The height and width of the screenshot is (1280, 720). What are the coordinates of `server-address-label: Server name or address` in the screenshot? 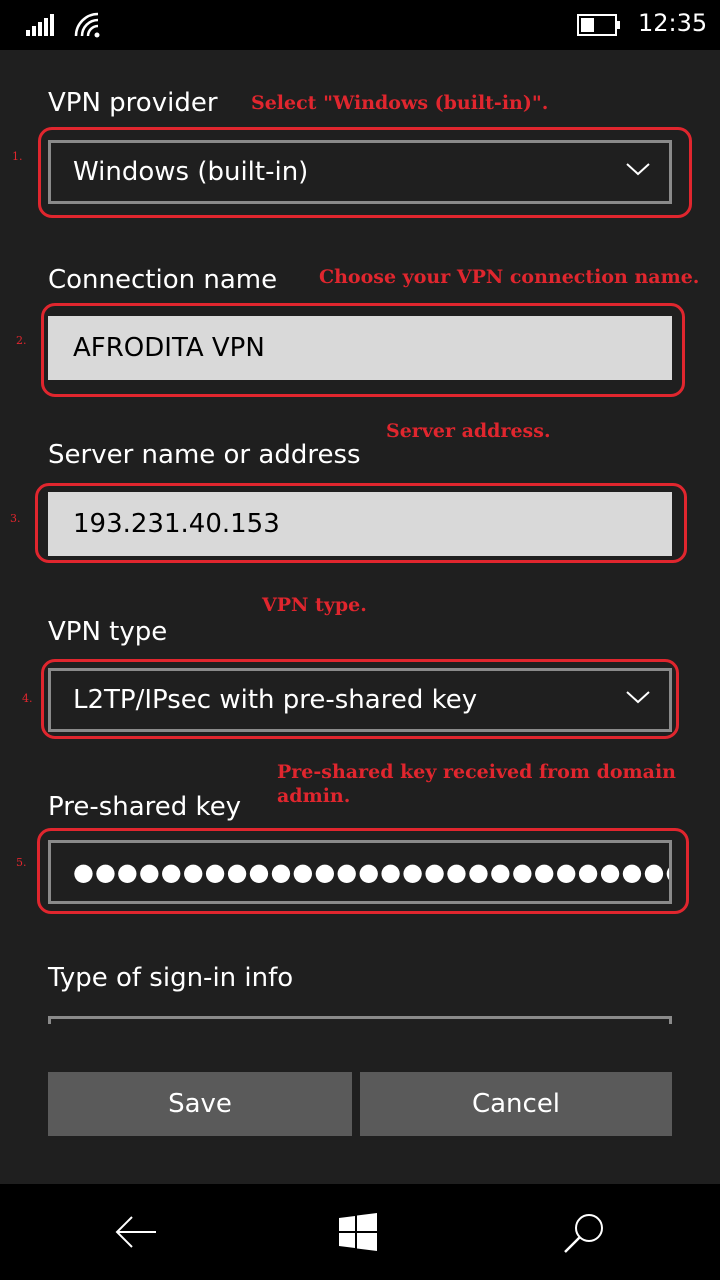 It's located at (204, 455).